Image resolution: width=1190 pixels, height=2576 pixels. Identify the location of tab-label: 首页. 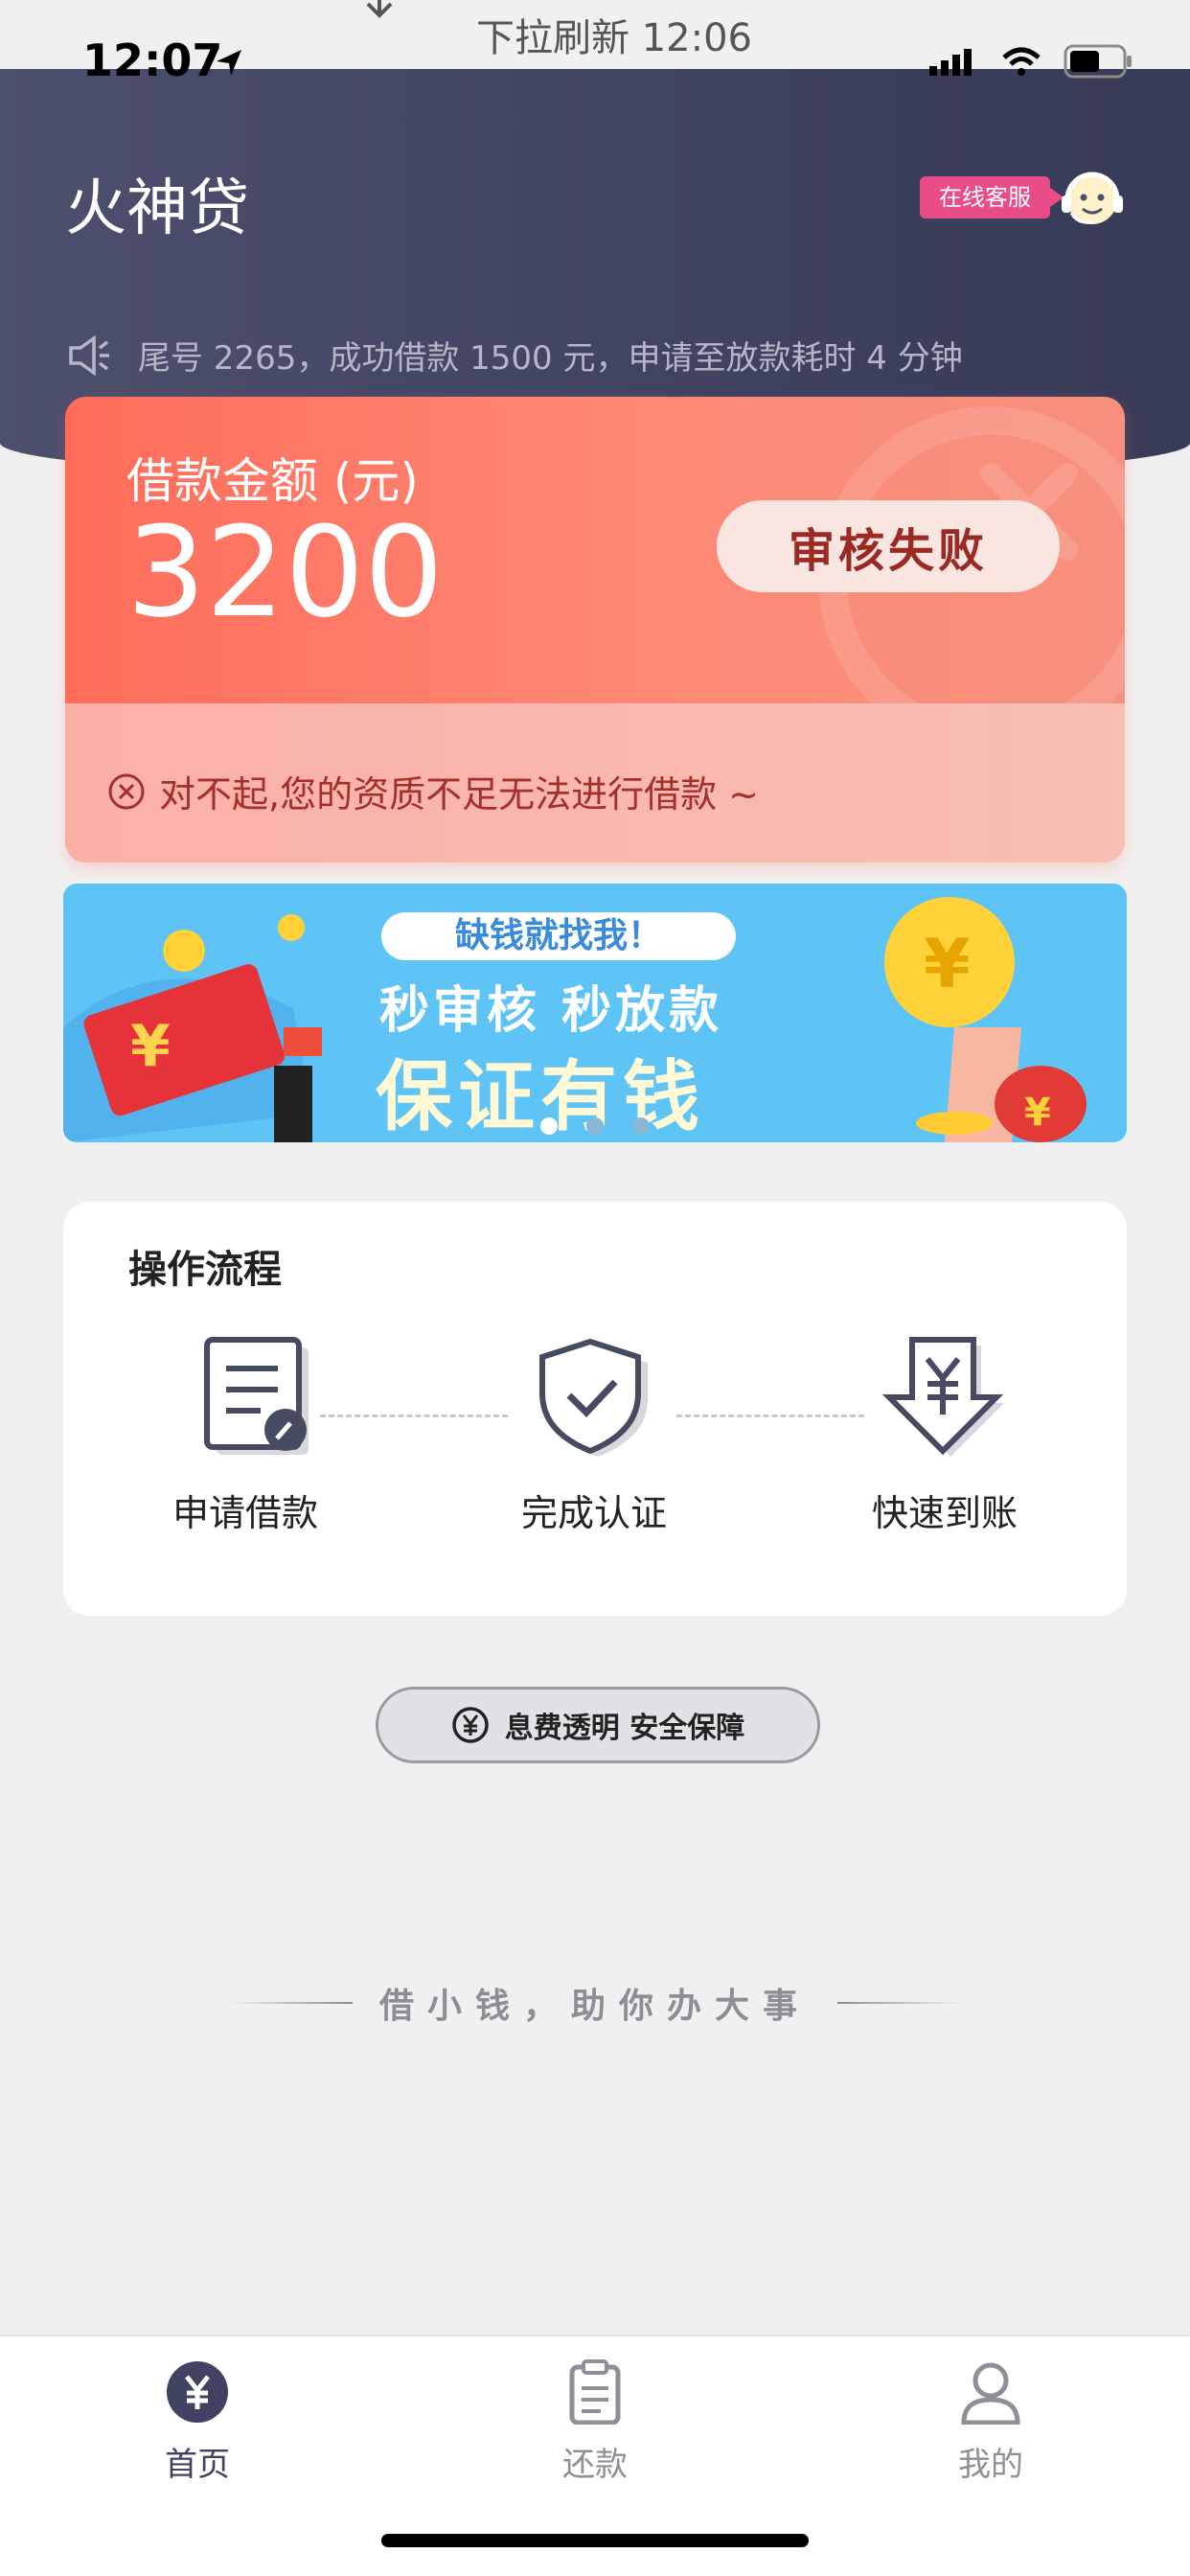
(198, 2465).